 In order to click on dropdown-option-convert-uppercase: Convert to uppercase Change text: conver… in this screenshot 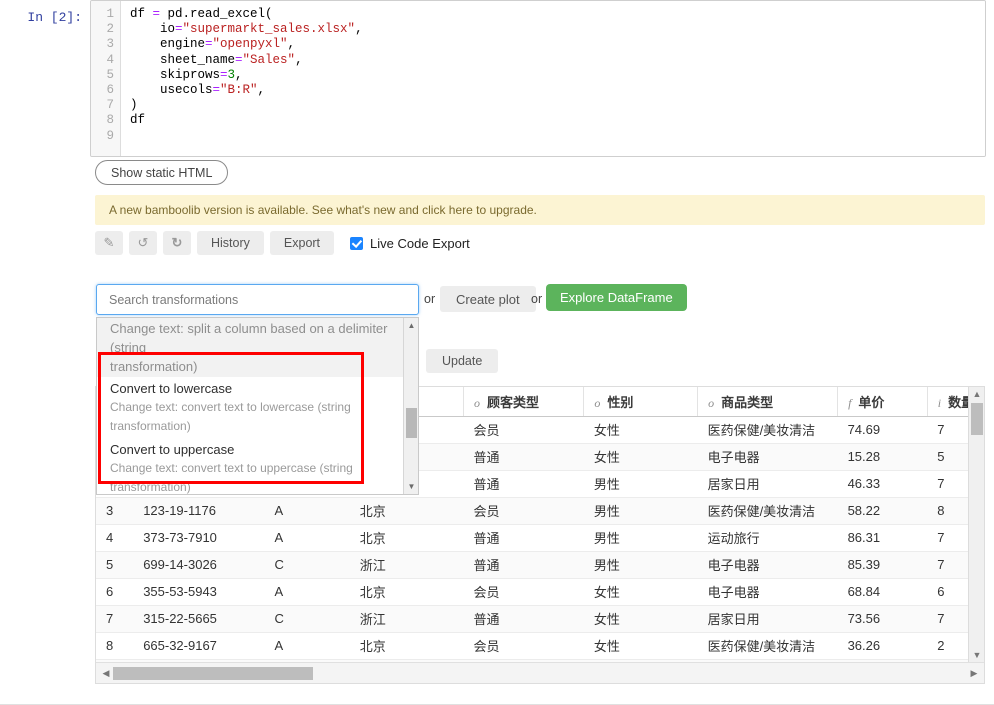, I will do `click(251, 466)`.